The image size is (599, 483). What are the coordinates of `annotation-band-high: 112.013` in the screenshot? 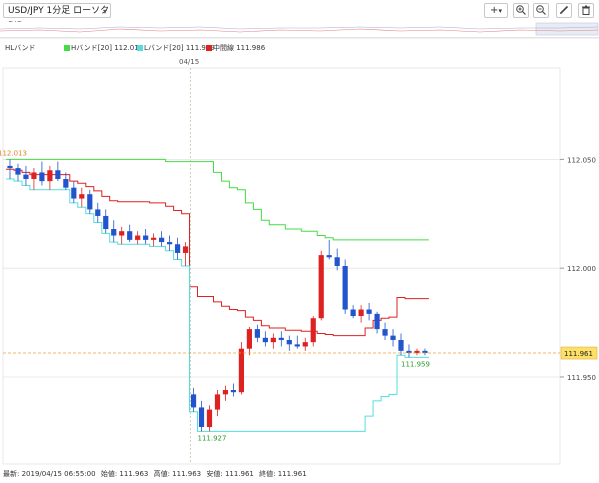 It's located at (13, 153).